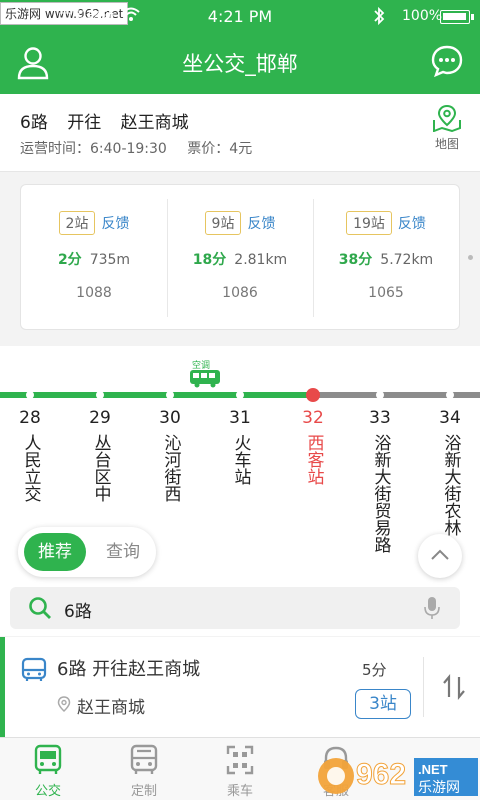 This screenshot has width=480, height=800. What do you see at coordinates (110, 260) in the screenshot?
I see `distance: 735m` at bounding box center [110, 260].